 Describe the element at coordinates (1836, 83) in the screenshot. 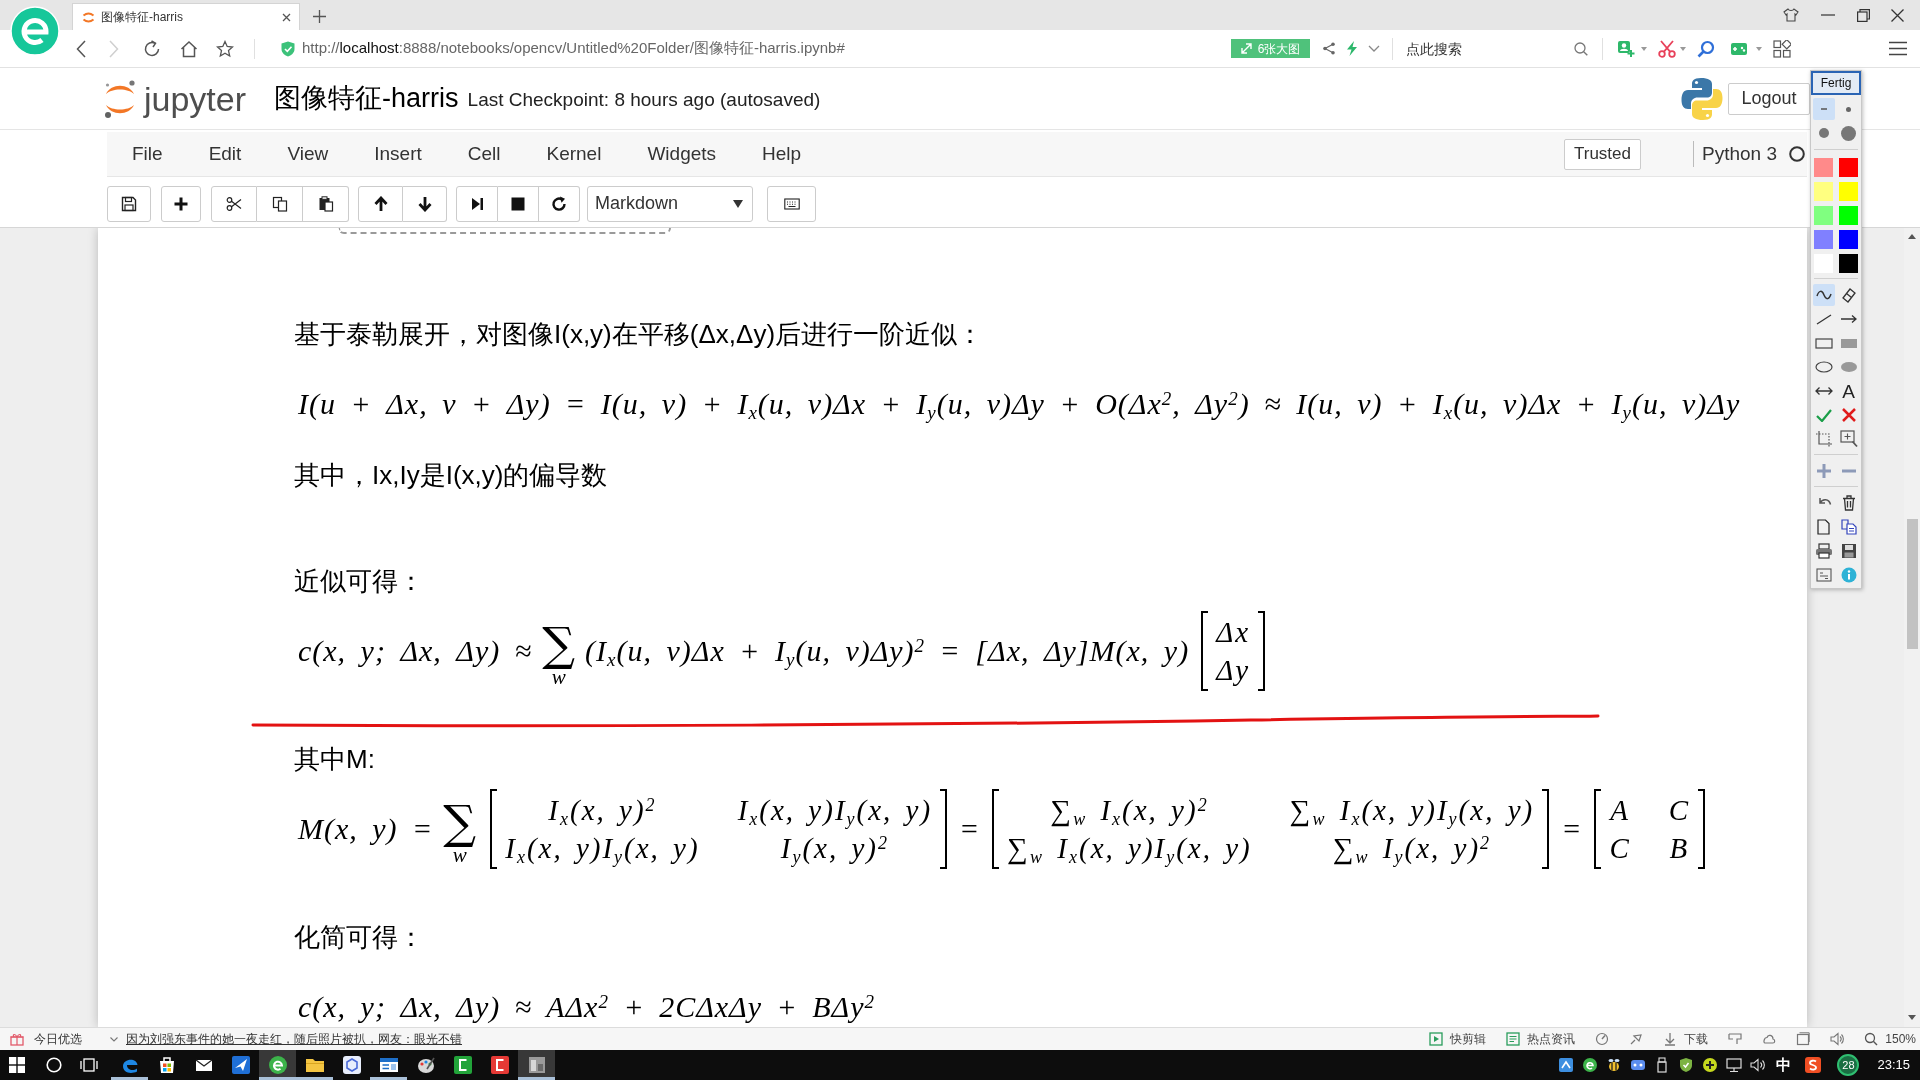

I see `done-button: Fertig` at that location.